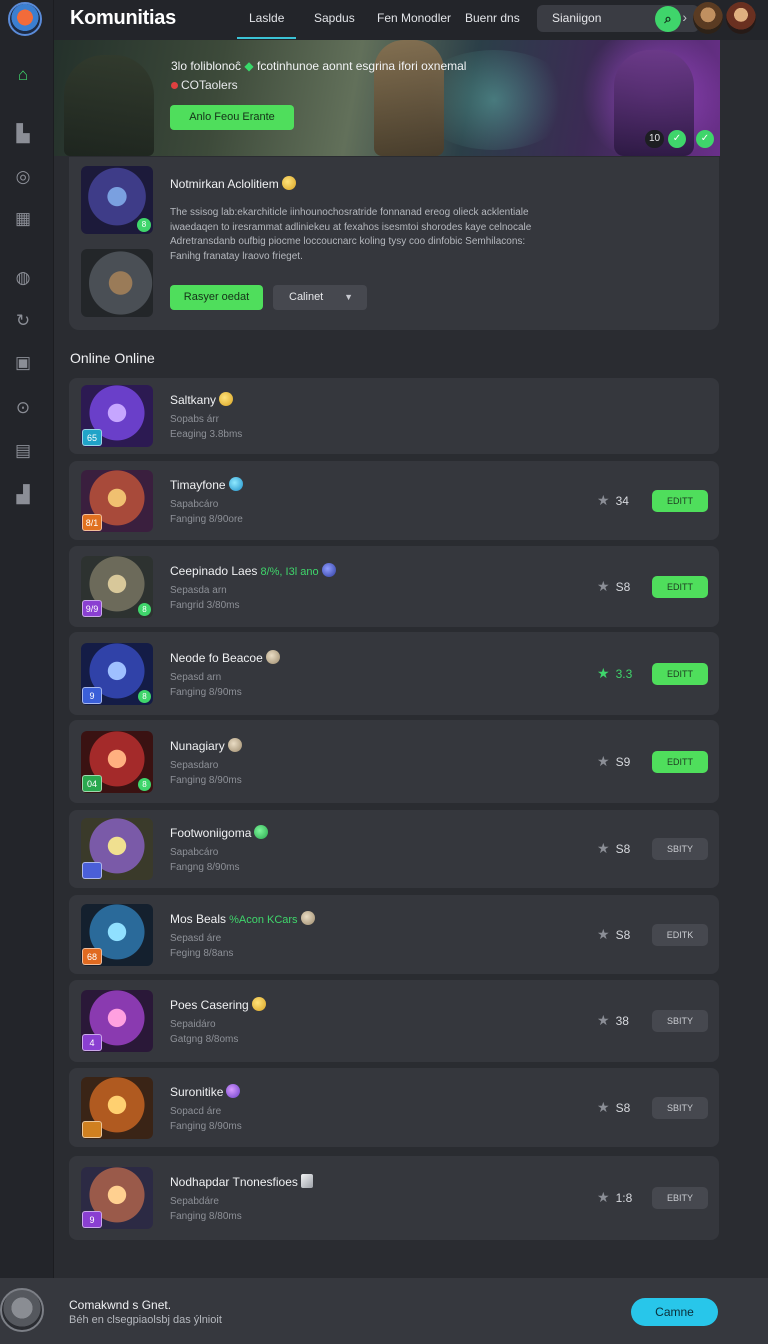 Image resolution: width=768 pixels, height=1344 pixels. I want to click on nav-tab-4: Buenr dns, so click(492, 18).